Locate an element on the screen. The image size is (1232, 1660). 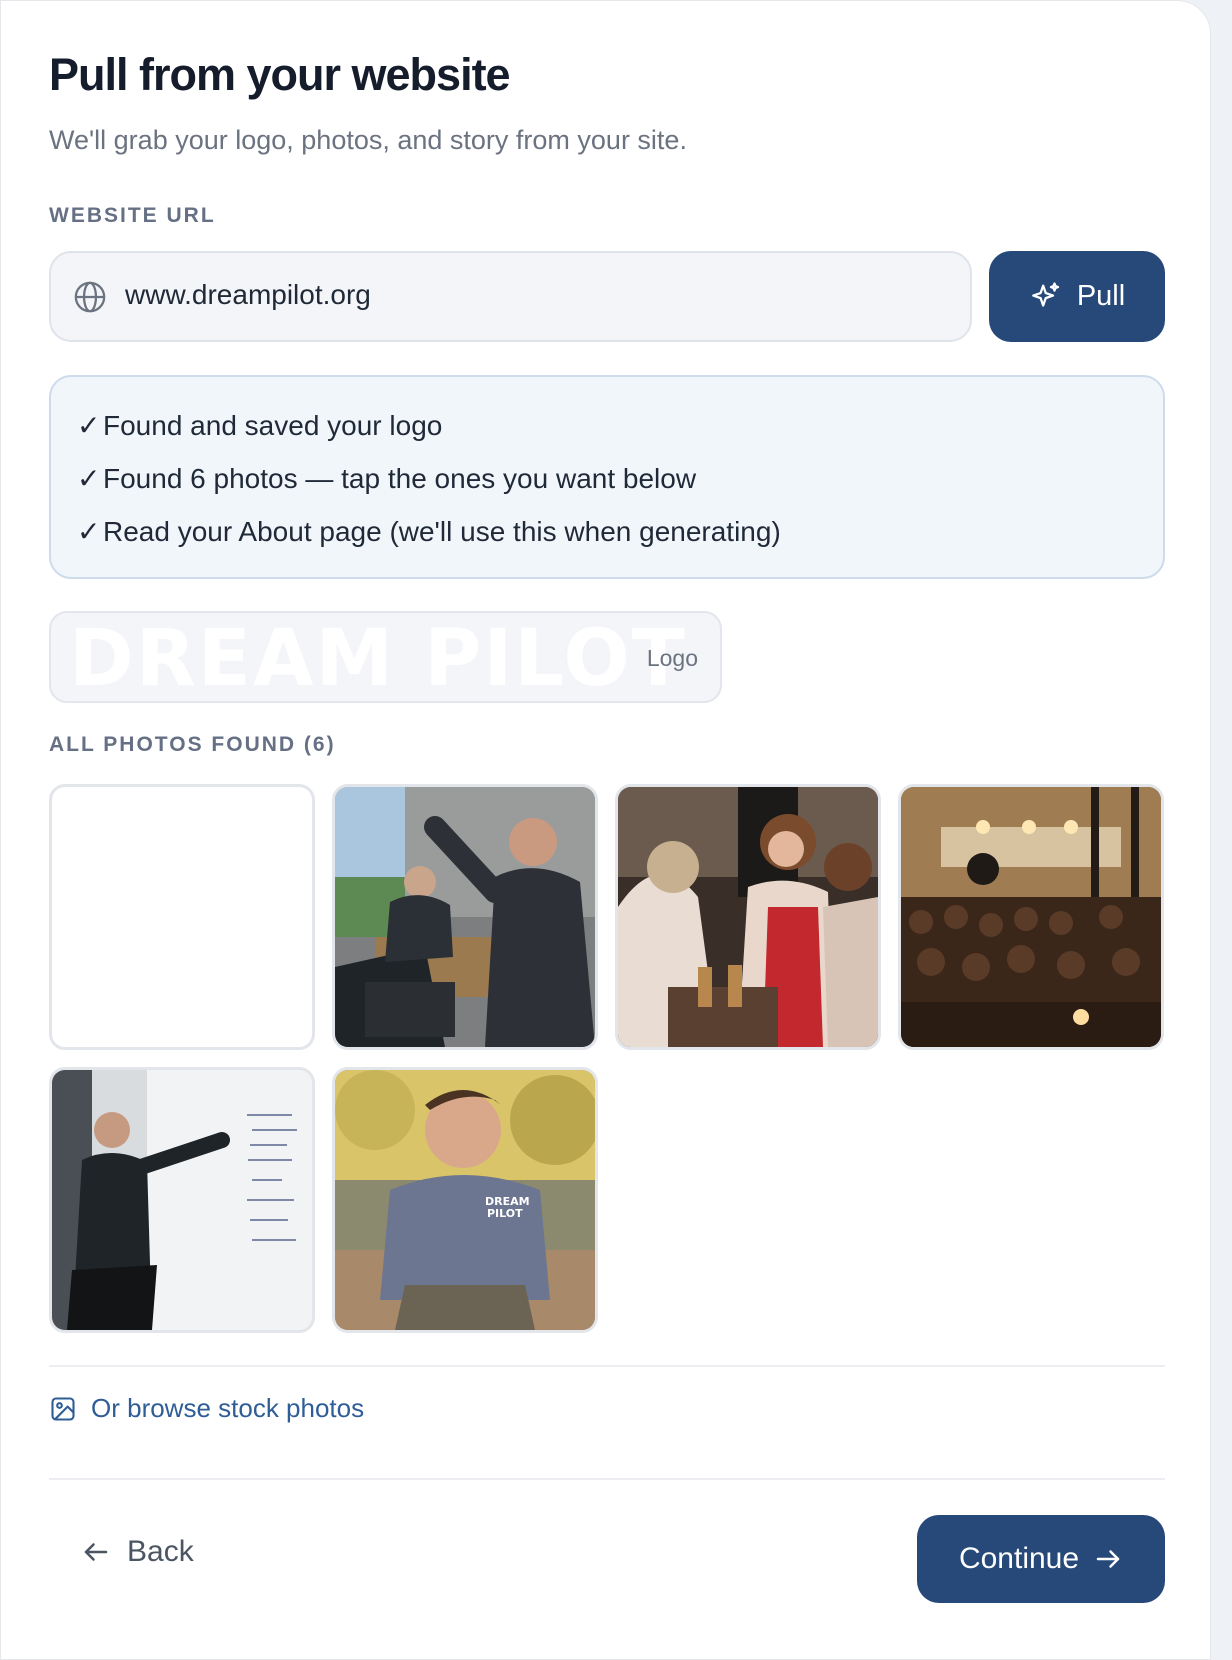
arrow-left-icon is located at coordinates (96, 1552).